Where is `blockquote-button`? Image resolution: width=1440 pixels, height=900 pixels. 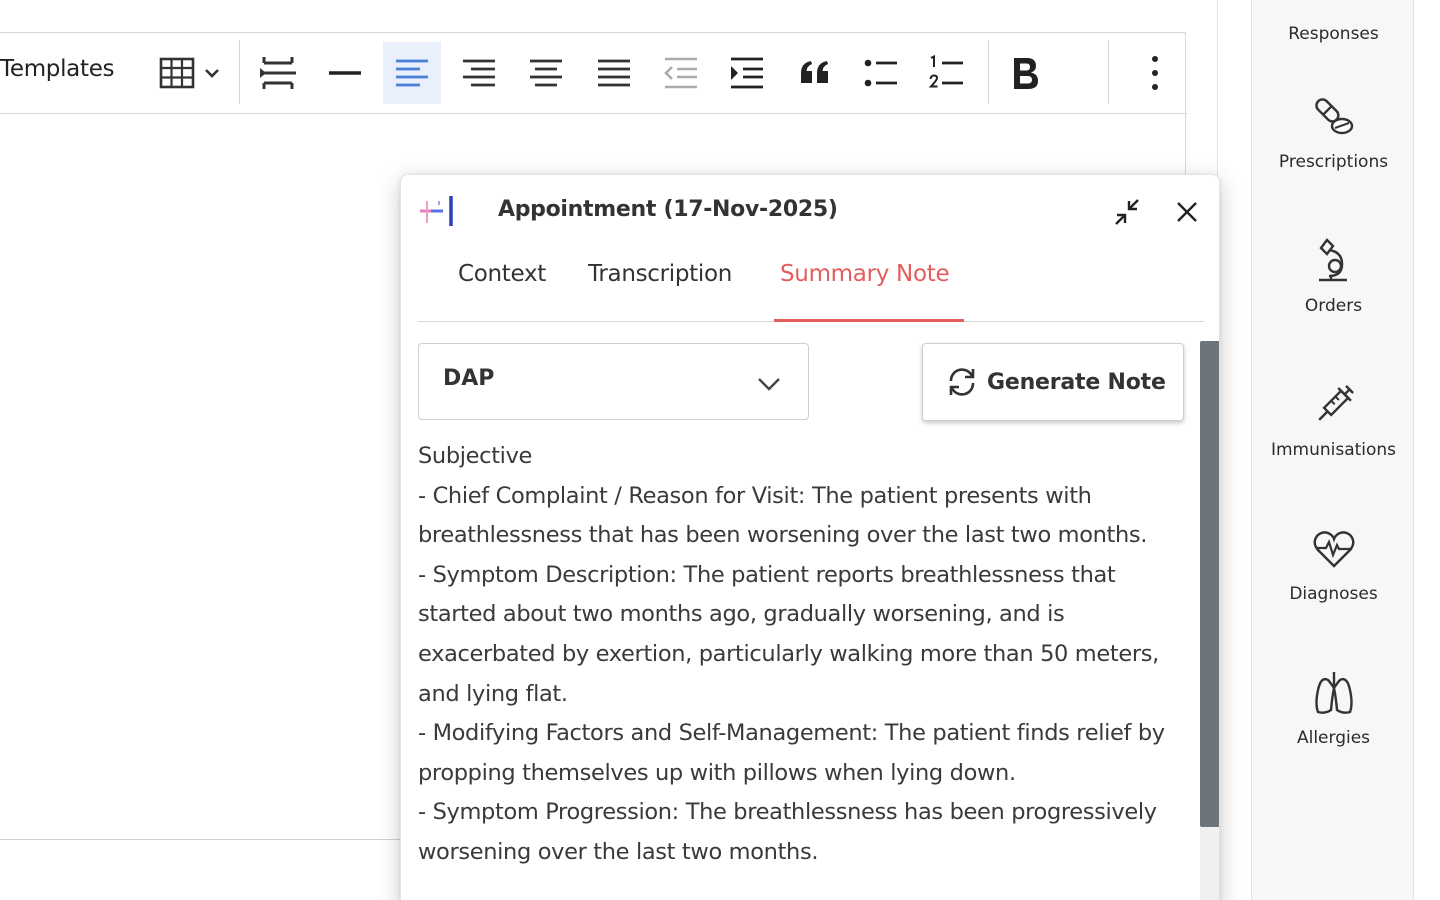 blockquote-button is located at coordinates (815, 73).